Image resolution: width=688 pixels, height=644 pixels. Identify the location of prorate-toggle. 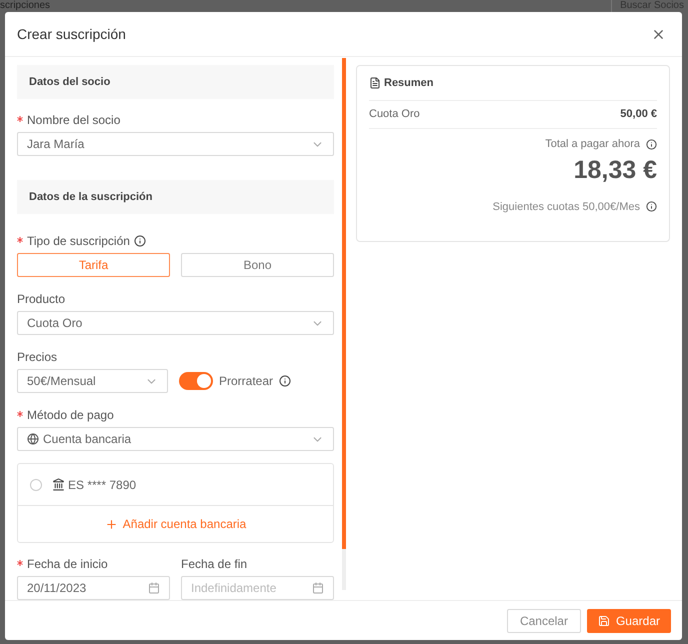
(196, 381).